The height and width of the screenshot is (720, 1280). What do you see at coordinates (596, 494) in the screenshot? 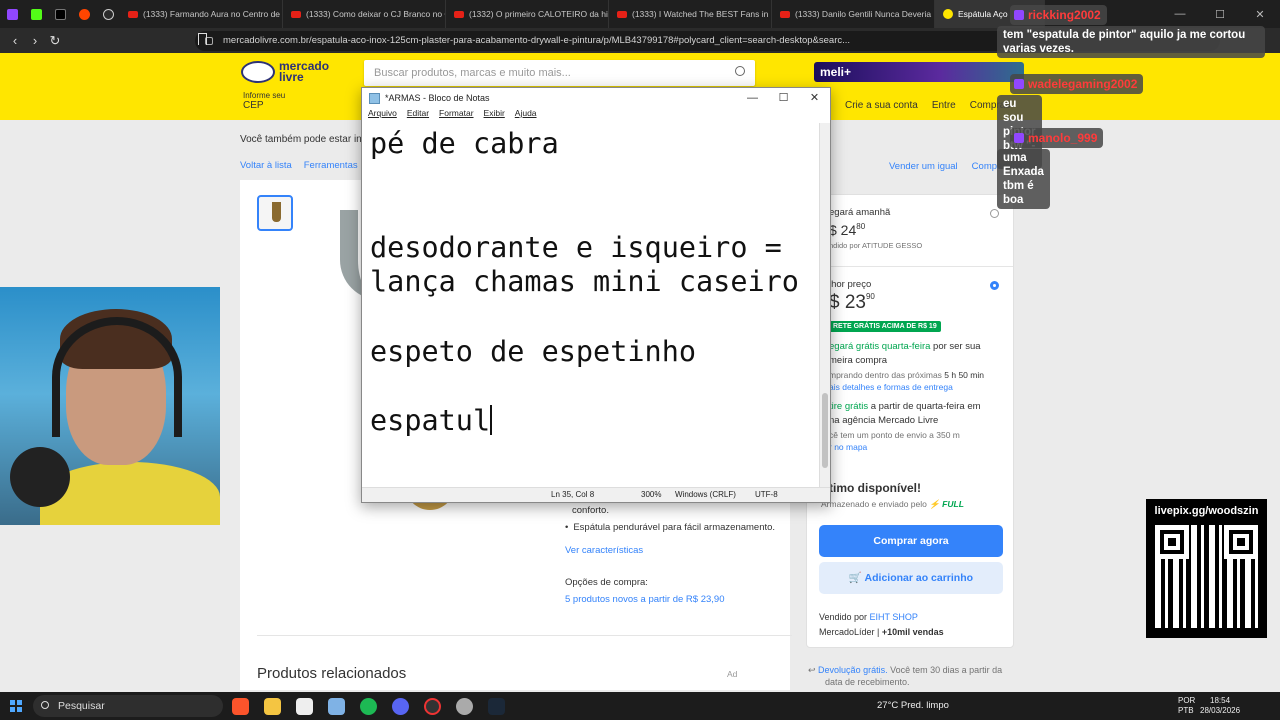
I see `notepad-statusbar: Ln 35, Col 8 300% Windows (CRLF) UTF-8` at bounding box center [596, 494].